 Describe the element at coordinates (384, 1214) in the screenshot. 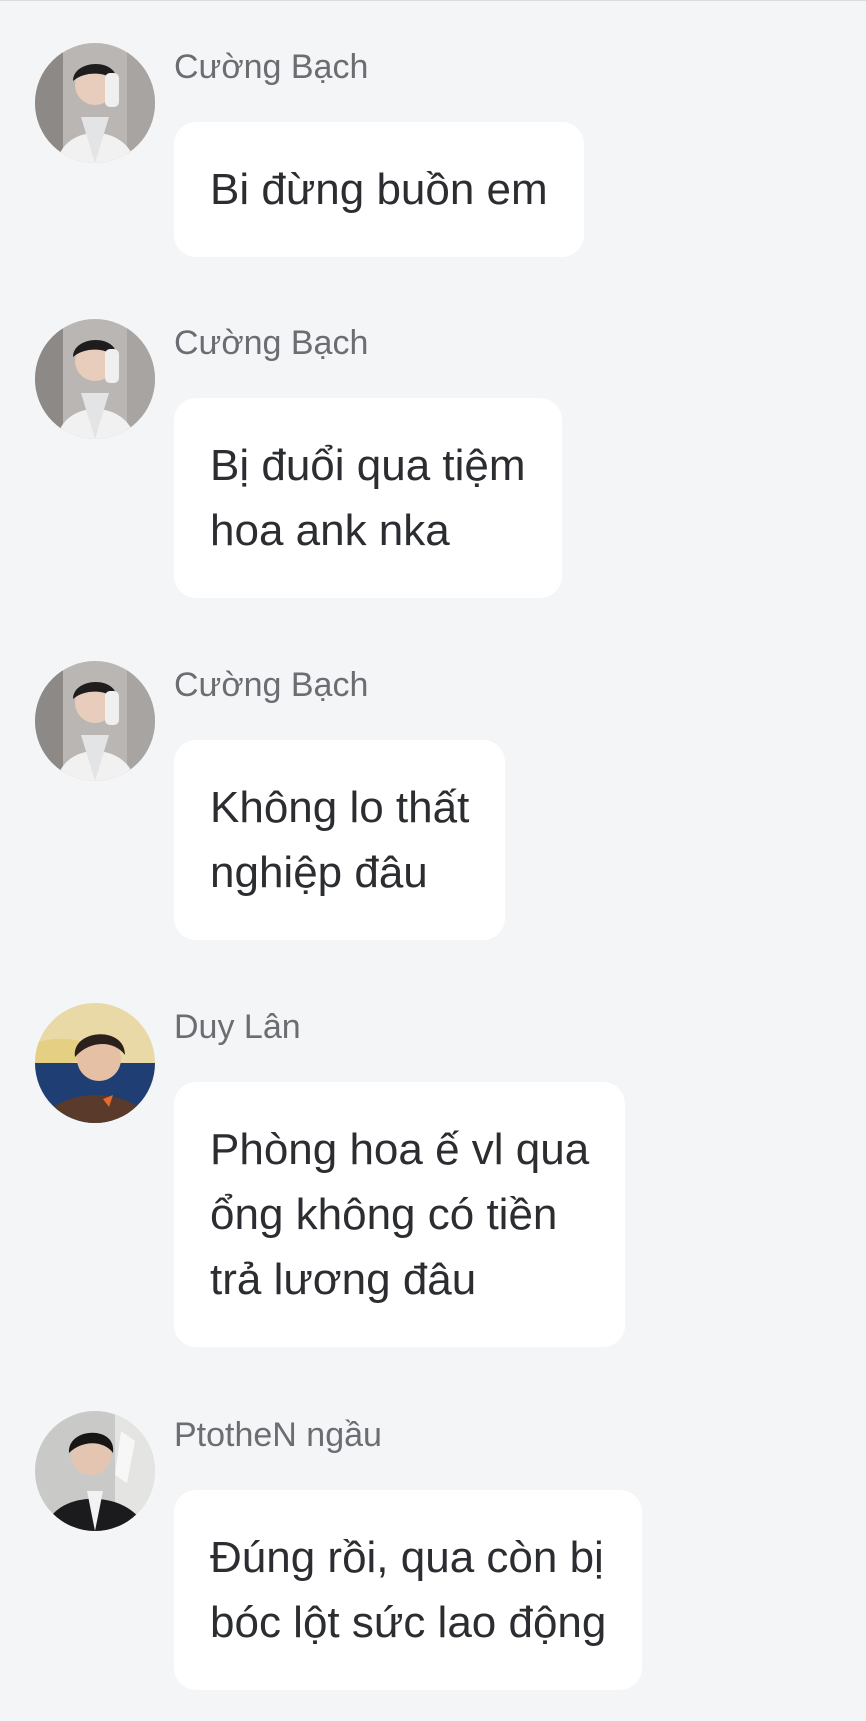

I see `message-text-line: ổng không có tiền` at that location.